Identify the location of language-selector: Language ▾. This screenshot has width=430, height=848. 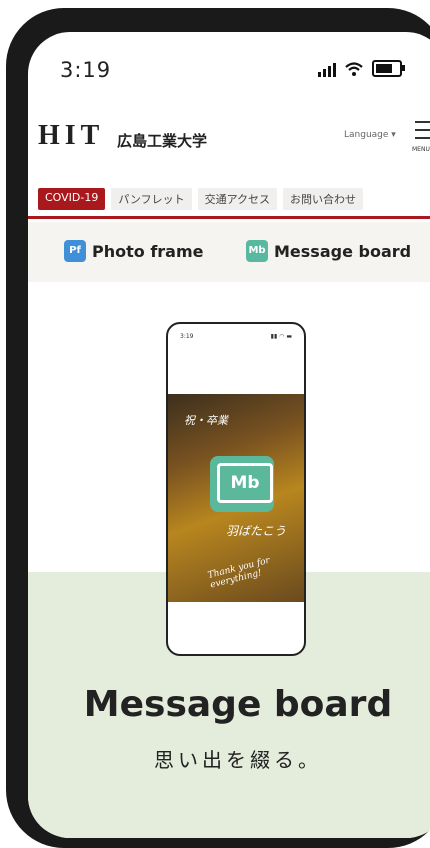
(370, 135).